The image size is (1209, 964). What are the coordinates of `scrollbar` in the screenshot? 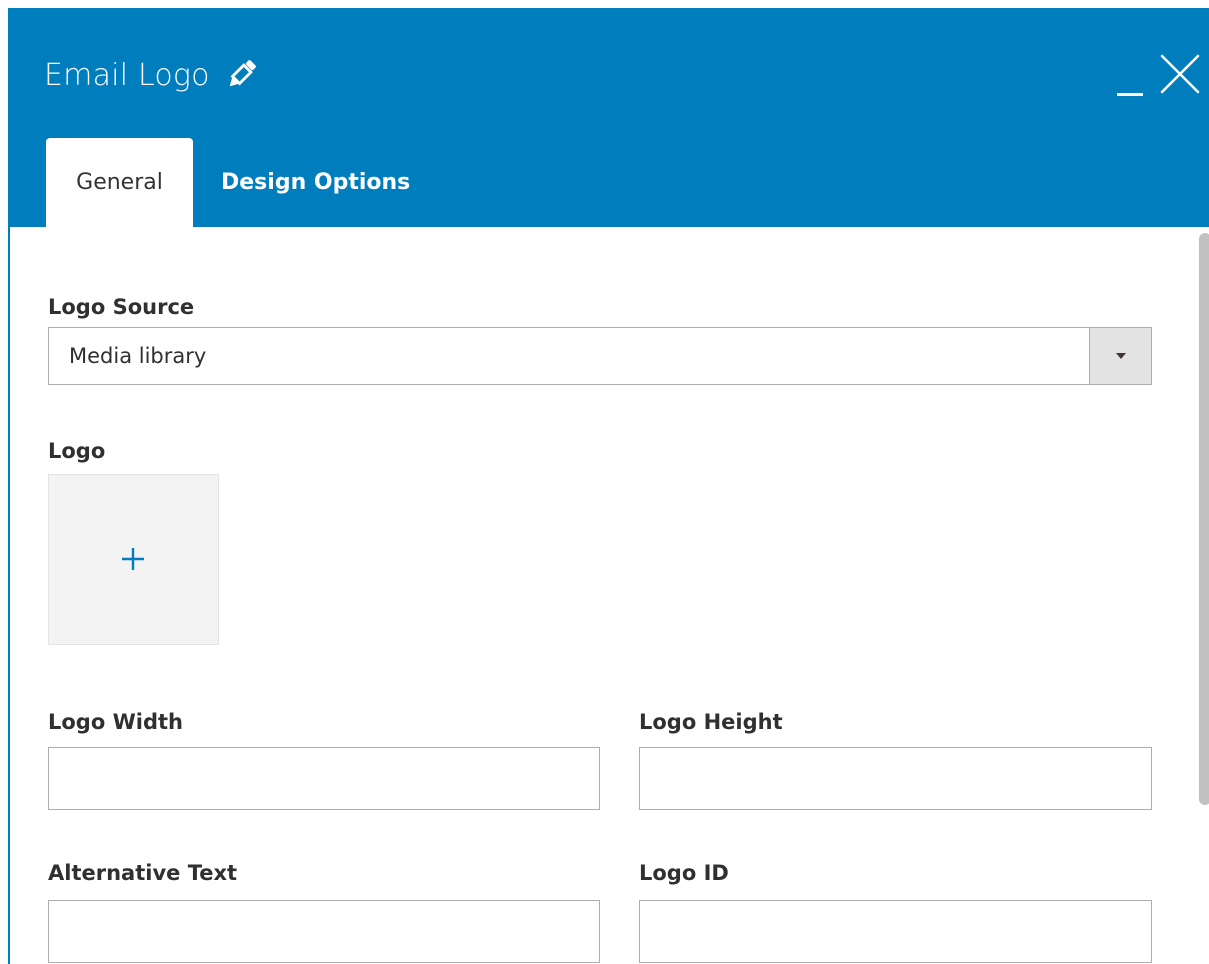 It's located at (1204, 519).